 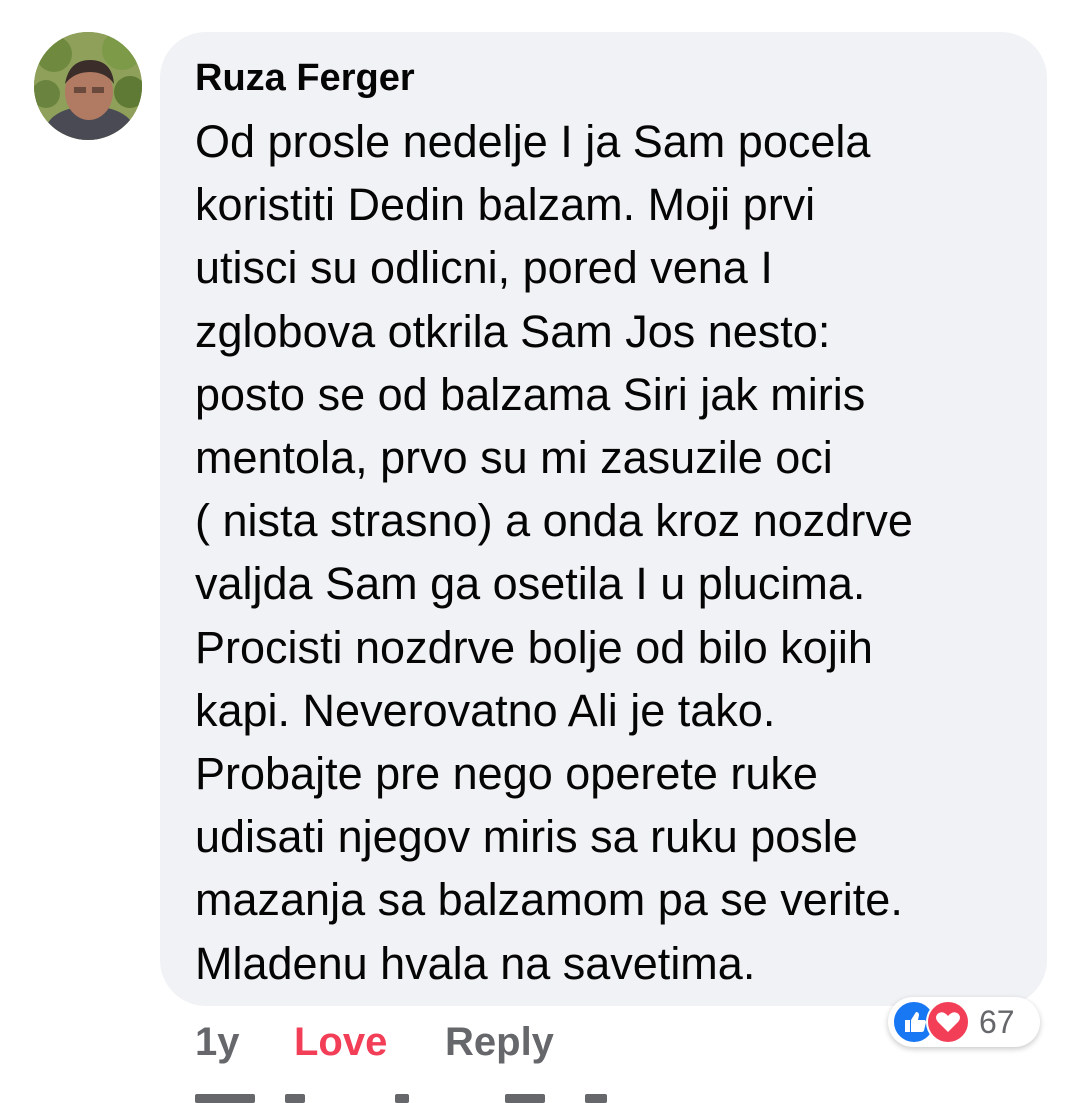 What do you see at coordinates (530, 584) in the screenshot?
I see `comment-line: valjda Sam ga osetila I u plucima.` at bounding box center [530, 584].